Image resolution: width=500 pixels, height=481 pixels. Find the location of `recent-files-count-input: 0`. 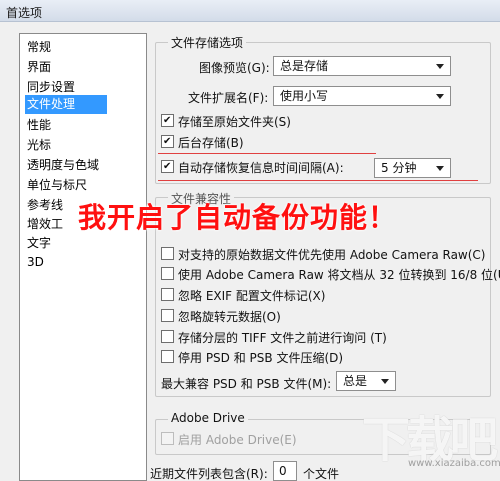

recent-files-count-input: 0 is located at coordinates (285, 471).